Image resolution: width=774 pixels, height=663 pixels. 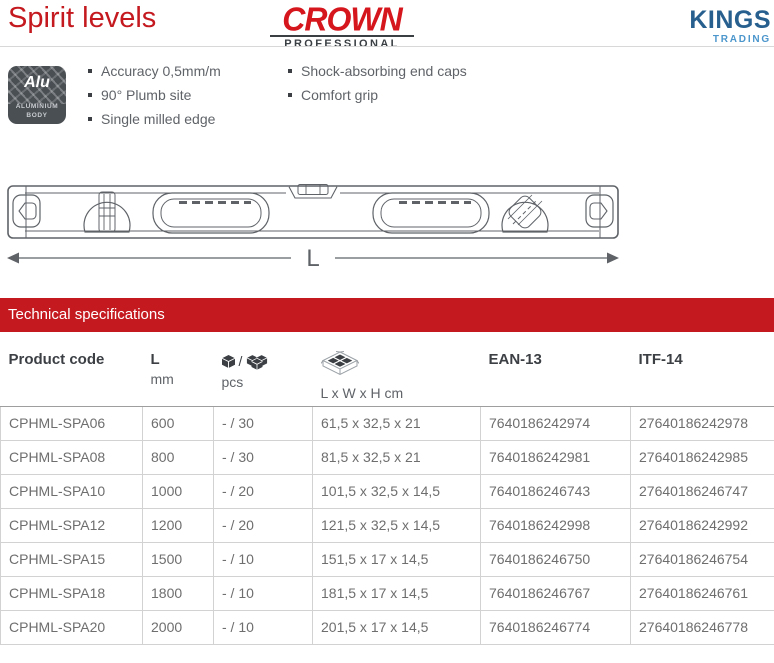 I want to click on cell-ean13: 7640186246767, so click(x=555, y=593).